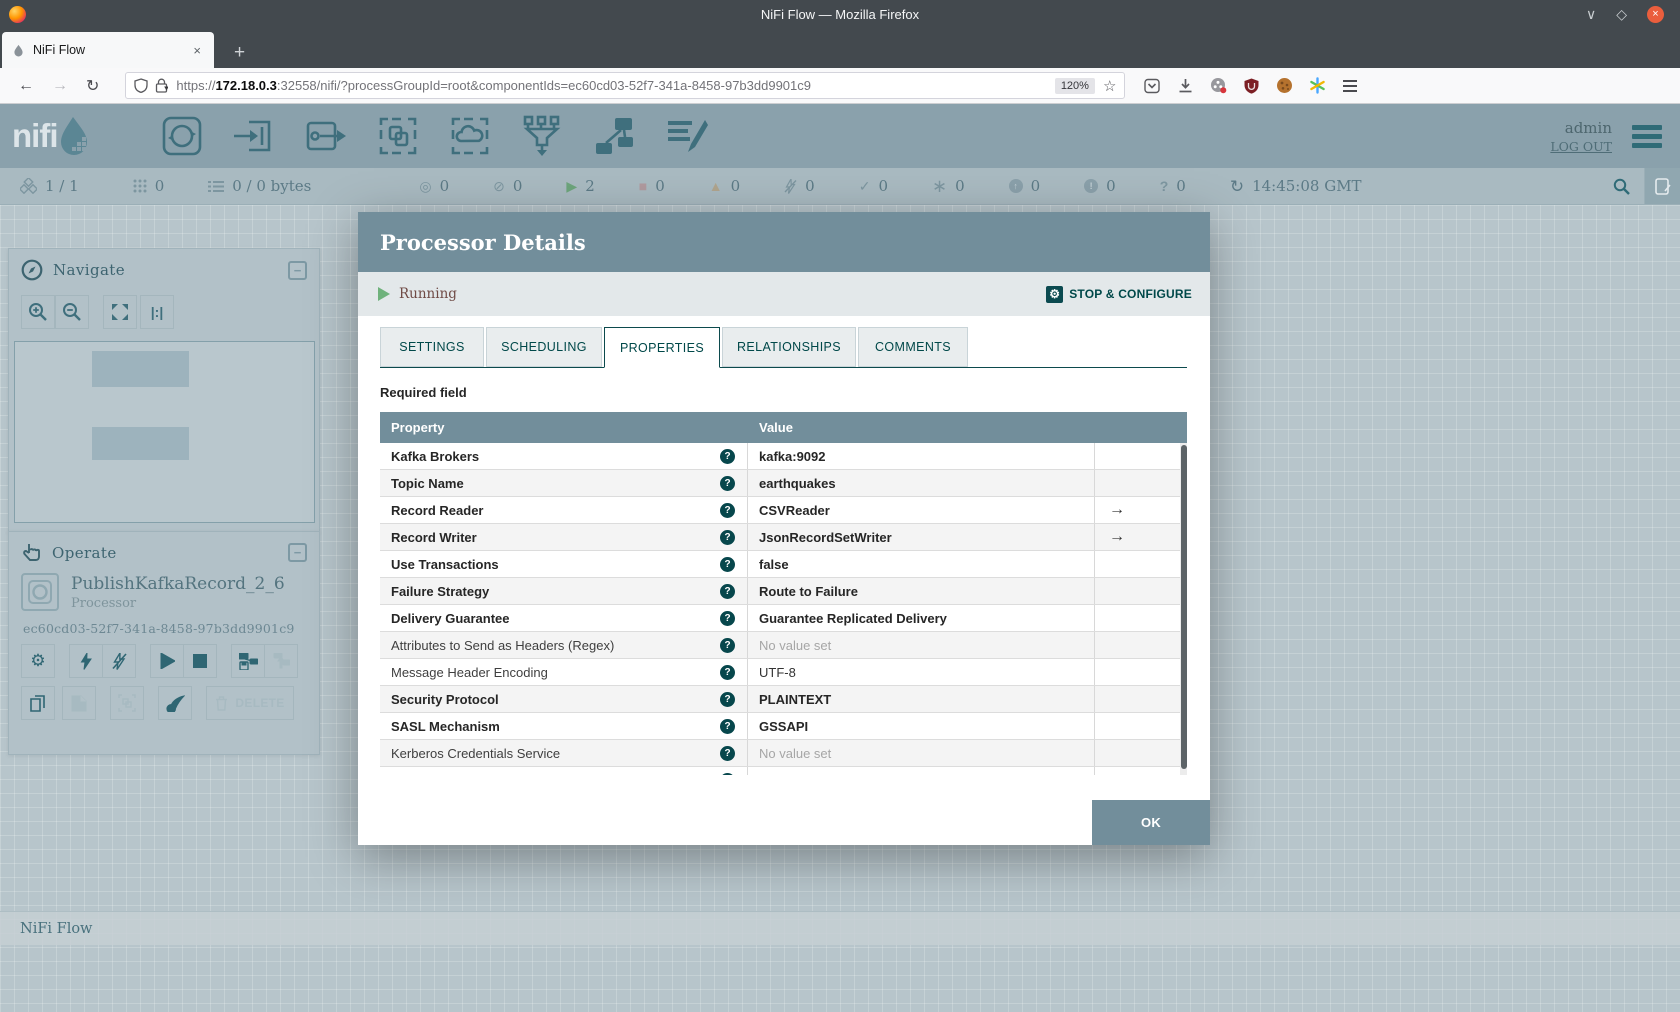 The image size is (1680, 1012). What do you see at coordinates (141, 85) in the screenshot?
I see `tracking-shield-icon` at bounding box center [141, 85].